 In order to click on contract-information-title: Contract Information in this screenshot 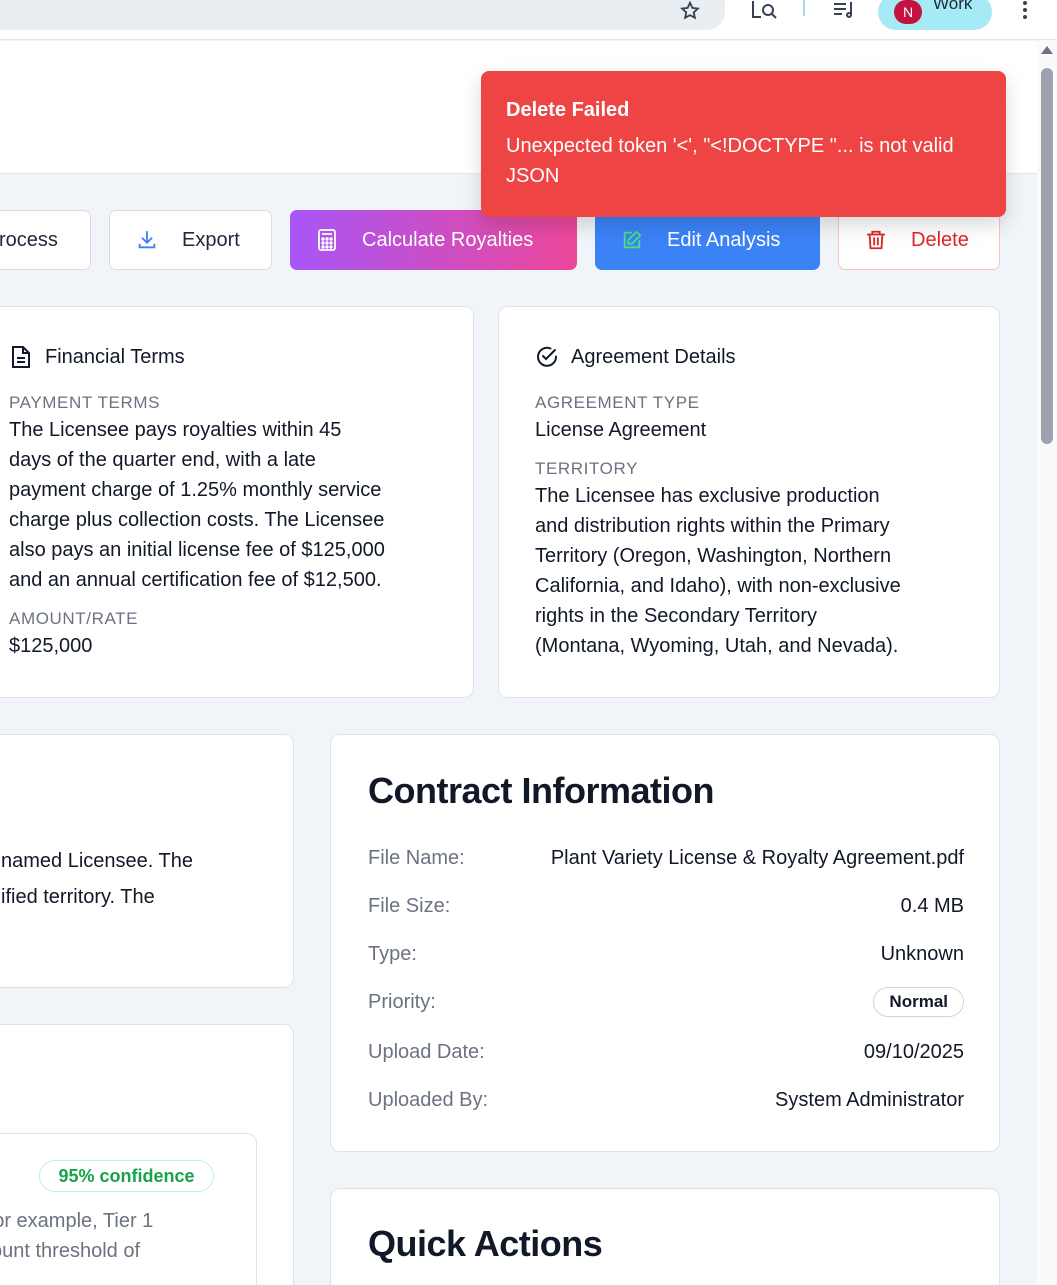, I will do `click(541, 790)`.